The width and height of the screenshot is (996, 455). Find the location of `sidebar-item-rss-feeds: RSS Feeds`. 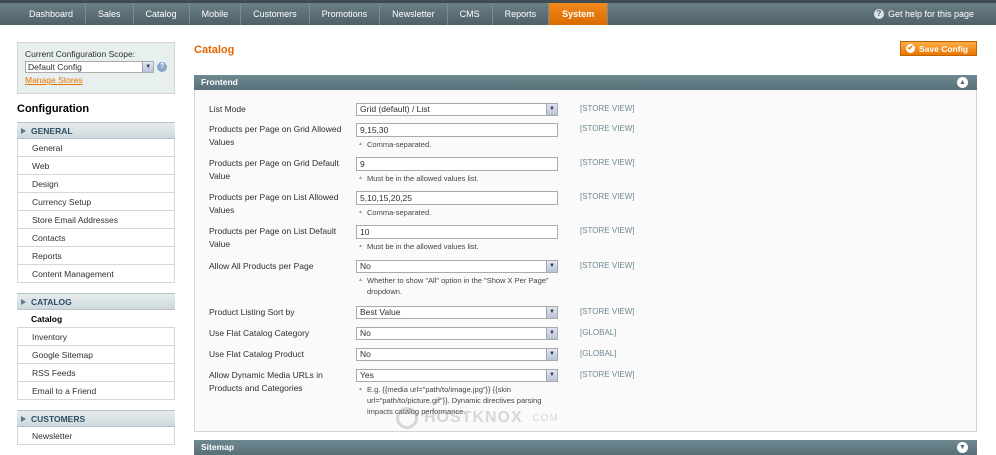

sidebar-item-rss-feeds: RSS Feeds is located at coordinates (96, 373).